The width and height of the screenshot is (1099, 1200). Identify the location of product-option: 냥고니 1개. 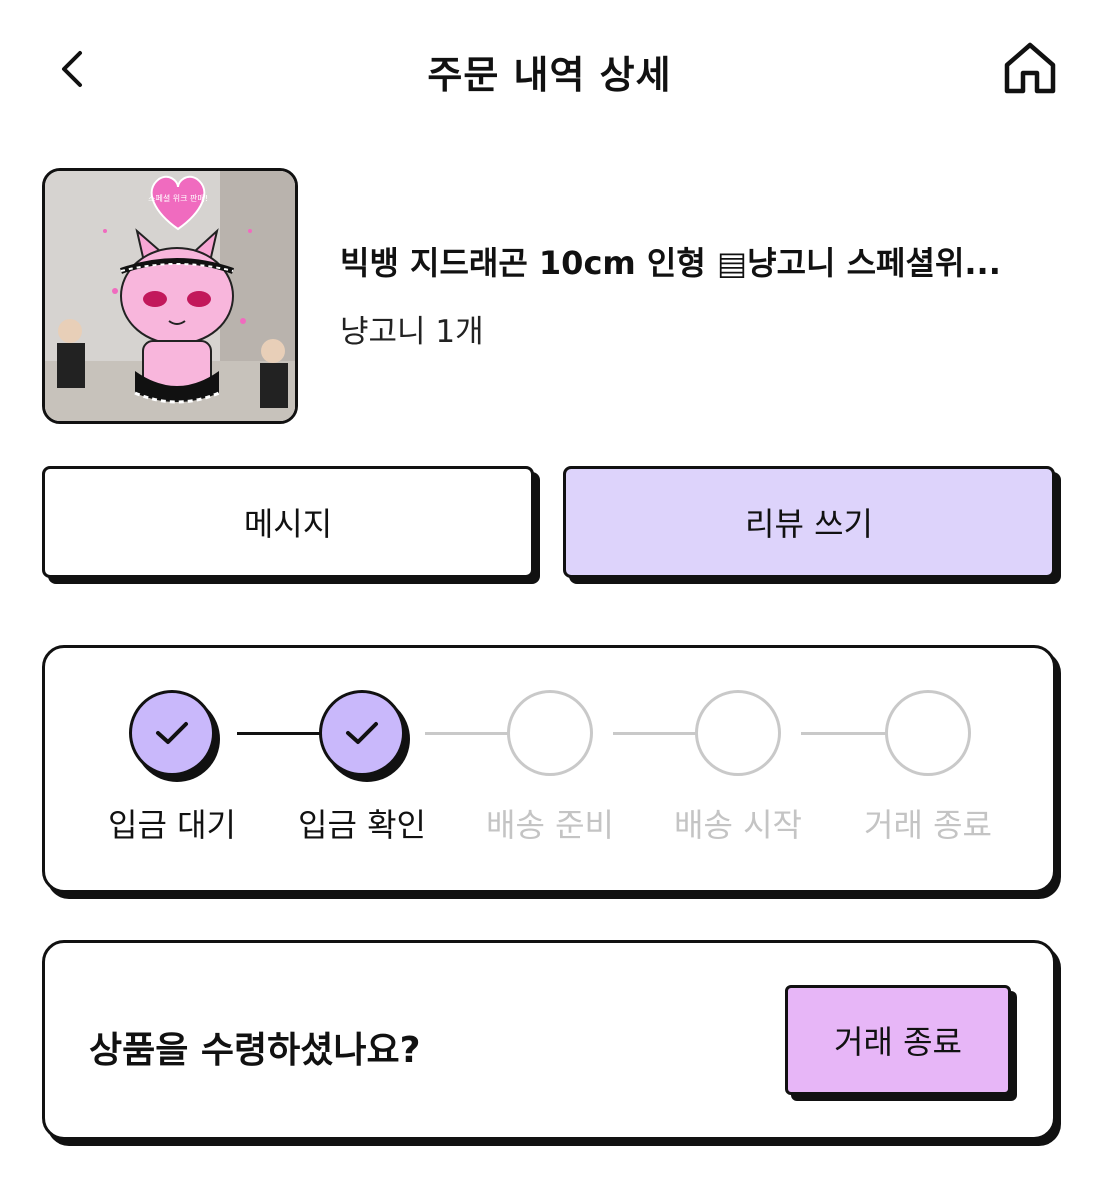
(412, 332).